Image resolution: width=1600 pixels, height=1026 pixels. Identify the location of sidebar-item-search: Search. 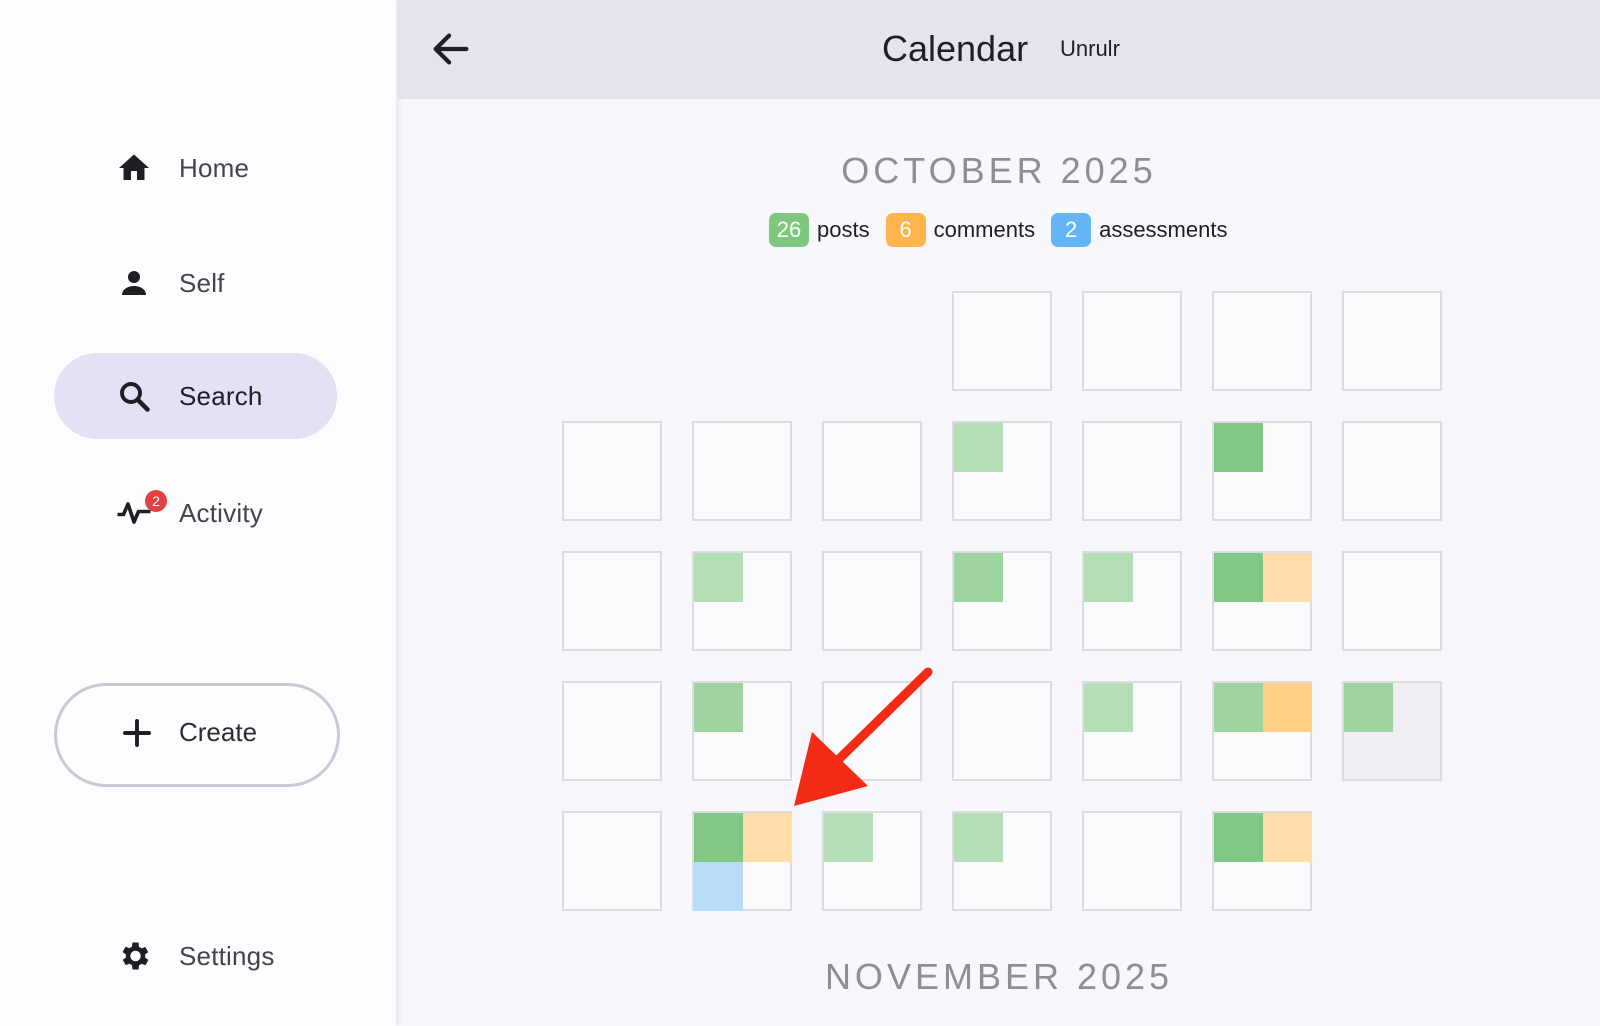
(195, 396).